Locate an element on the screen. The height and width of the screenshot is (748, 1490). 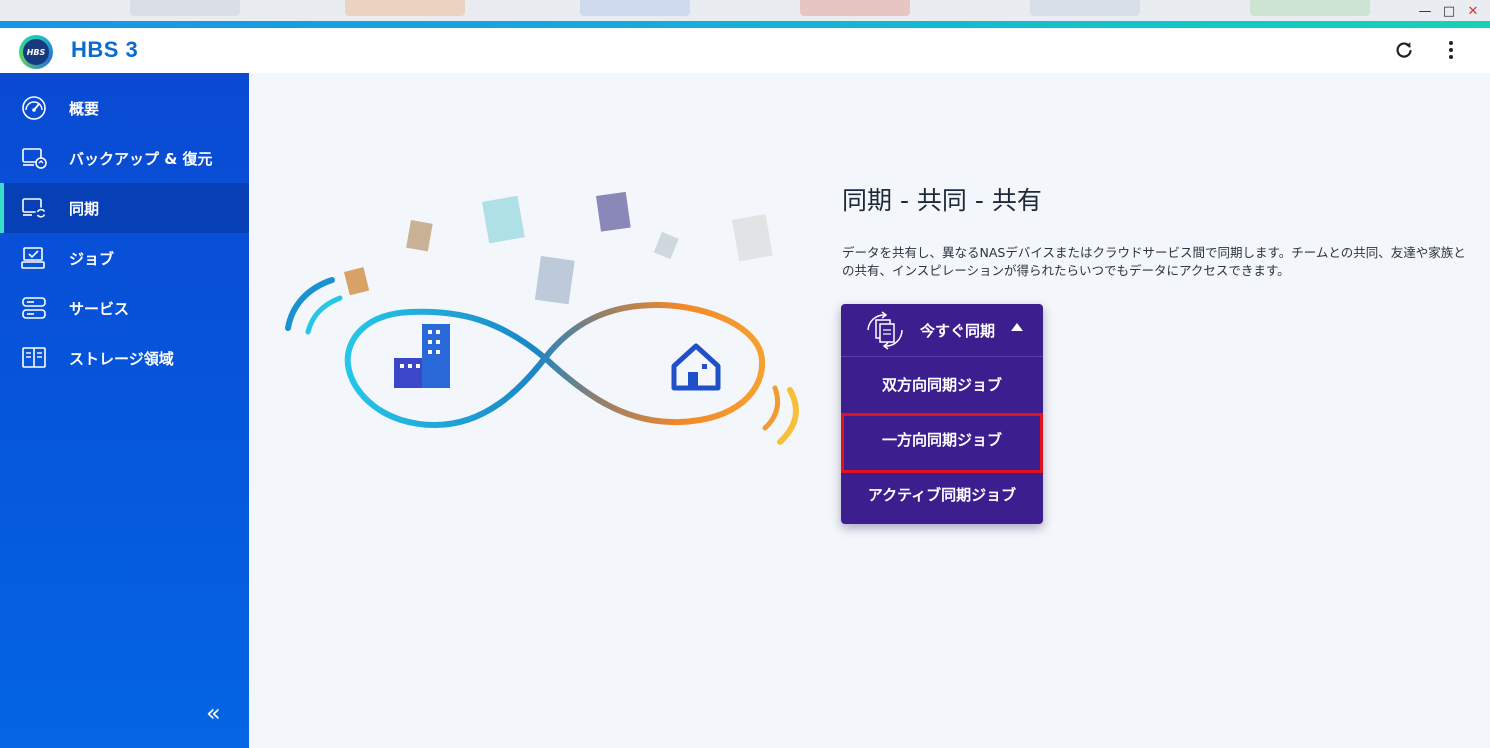
sidebar-item-label: ジョブ is located at coordinates (92, 259).